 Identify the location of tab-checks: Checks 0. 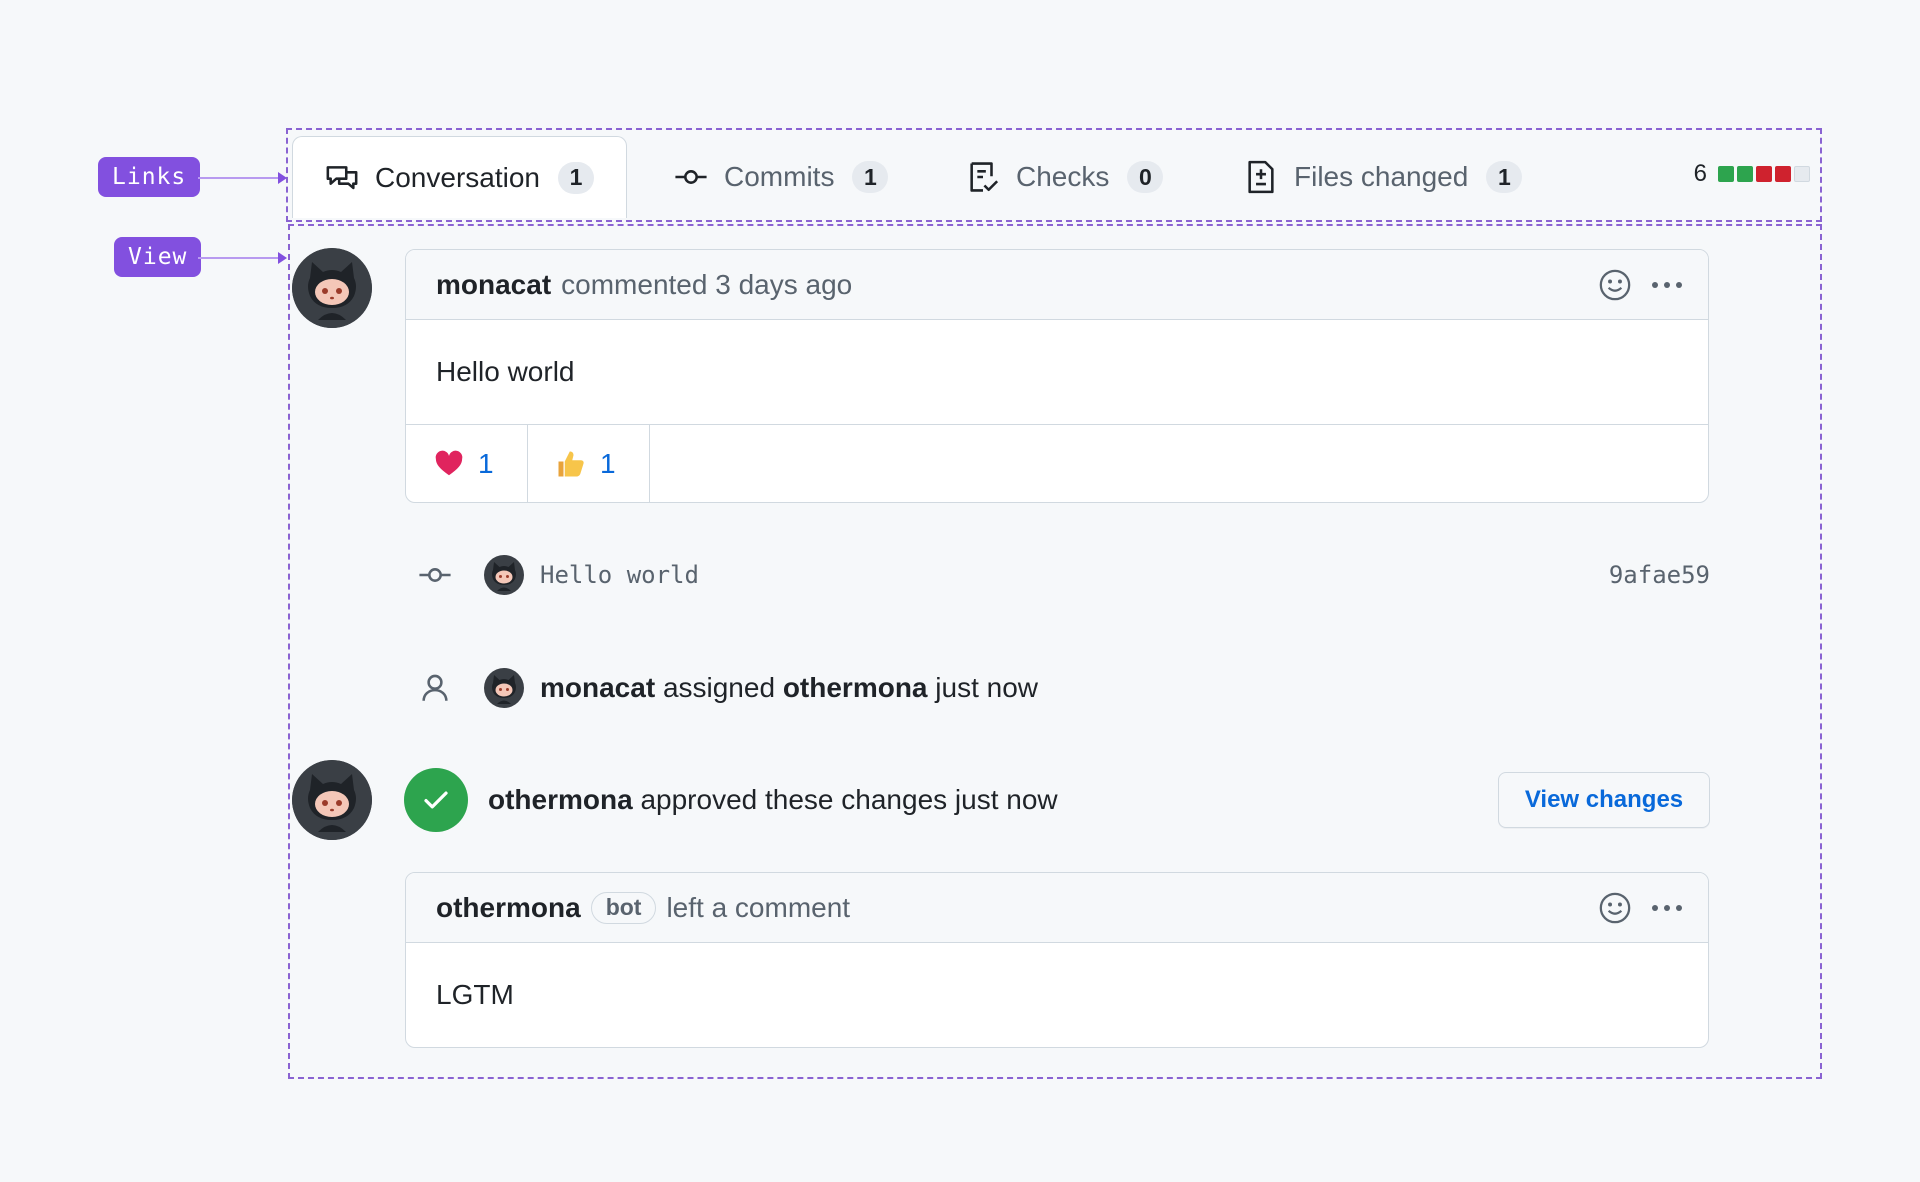
(1065, 177).